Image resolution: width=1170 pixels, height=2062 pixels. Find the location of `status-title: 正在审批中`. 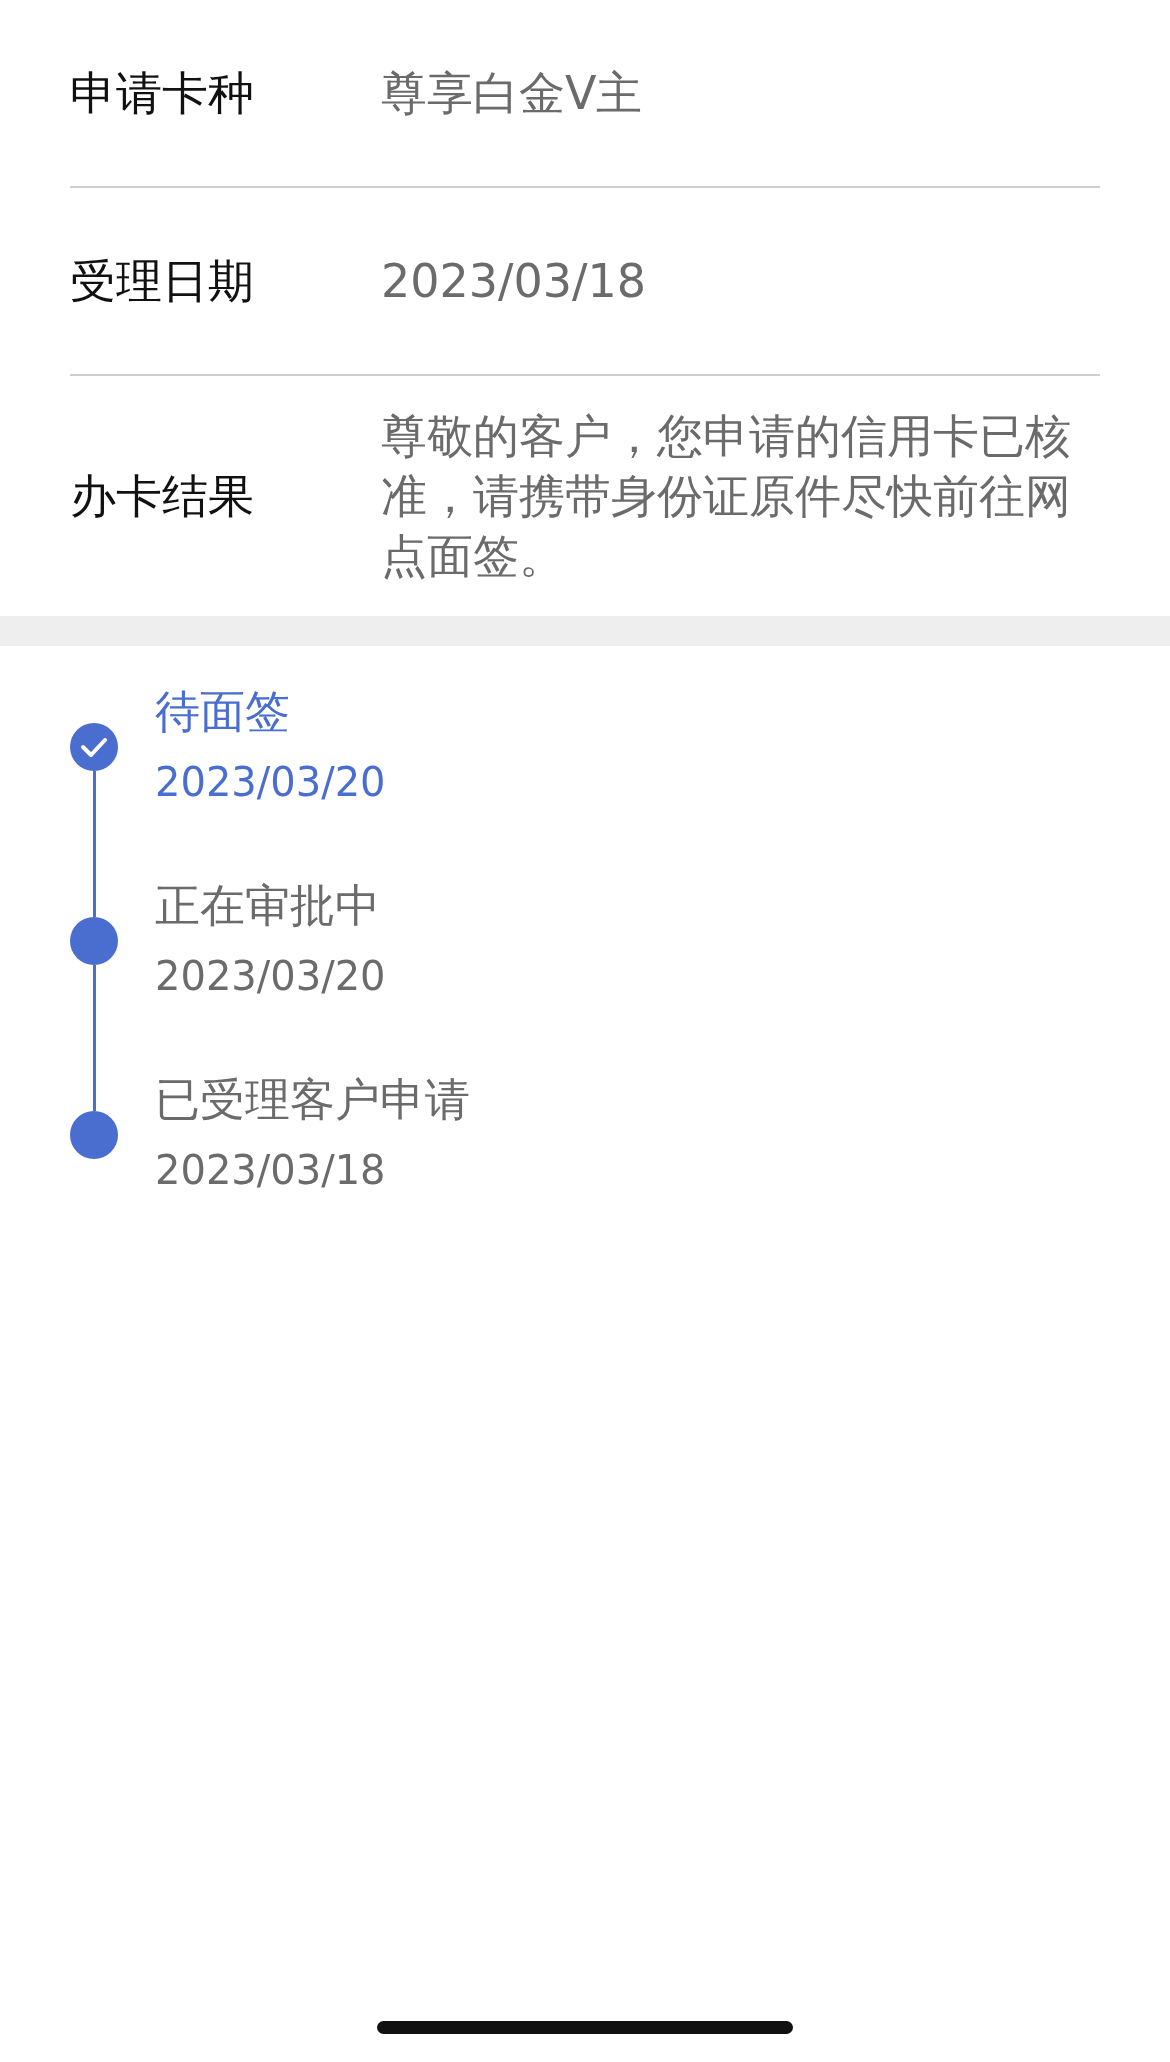

status-title: 正在审批中 is located at coordinates (268, 906).